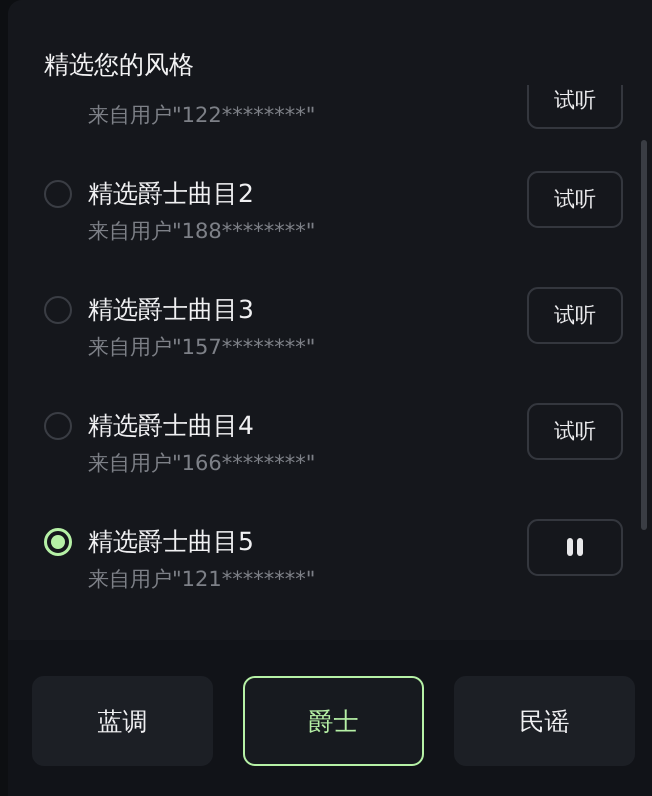 Image resolution: width=652 pixels, height=796 pixels. Describe the element at coordinates (202, 231) in the screenshot. I see `track-source: 来自用户"188********"` at that location.